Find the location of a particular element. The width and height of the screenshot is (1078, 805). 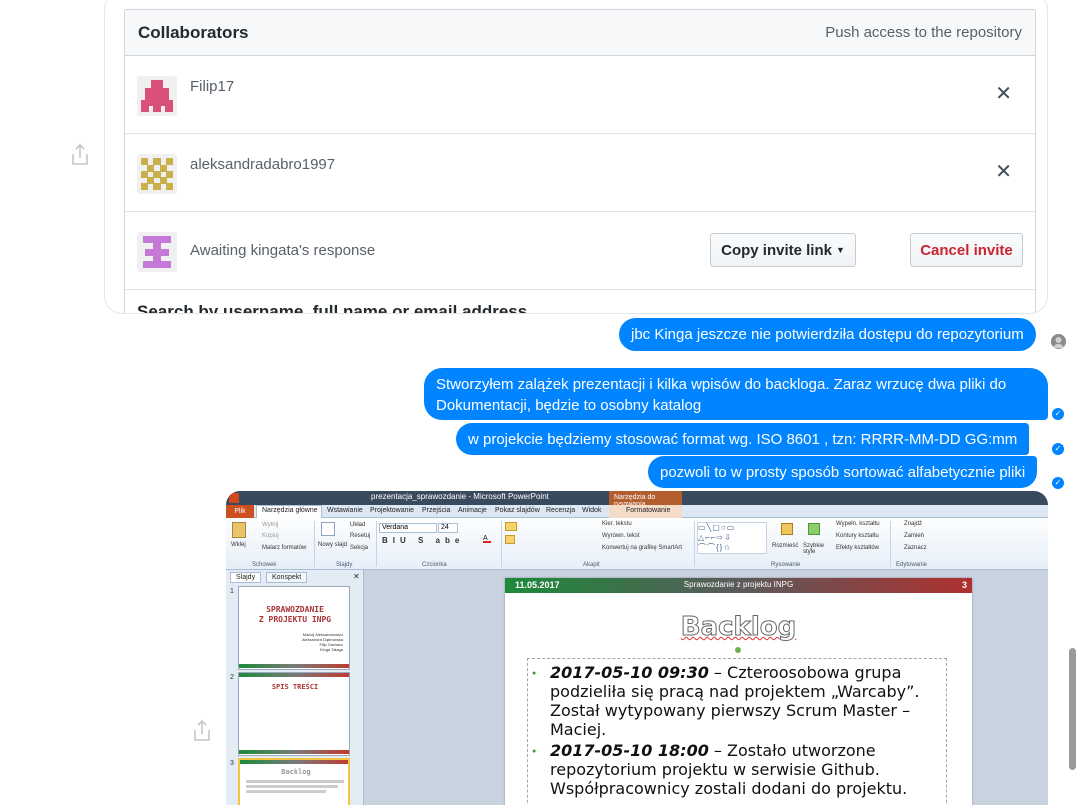

thumb-footer-bar is located at coordinates (294, 752).